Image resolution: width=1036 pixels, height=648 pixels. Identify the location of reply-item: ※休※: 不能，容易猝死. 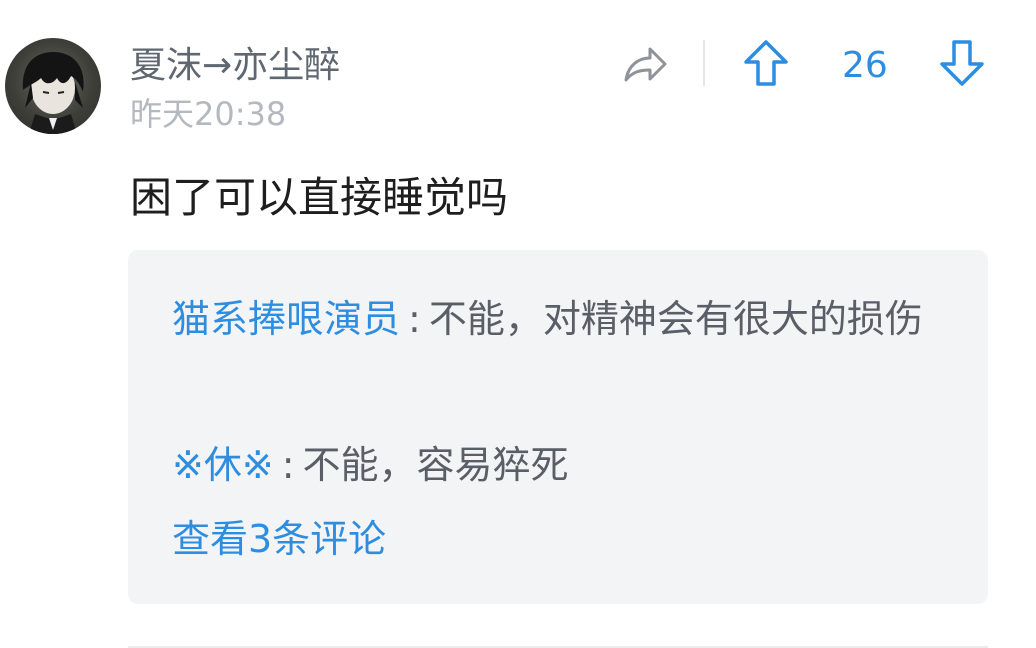
(562, 465).